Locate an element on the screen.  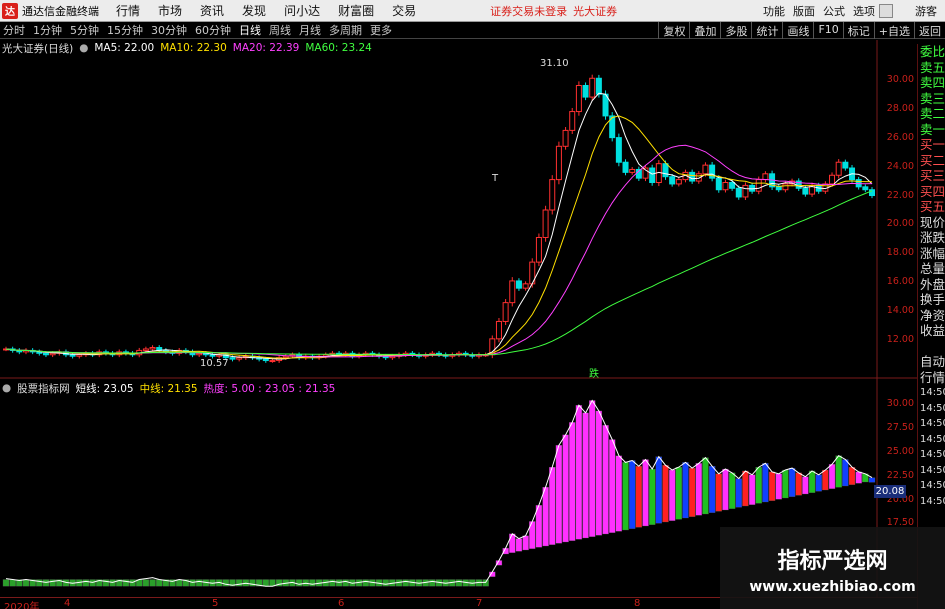
side-item-26: 14:50 is located at coordinates (931, 455).